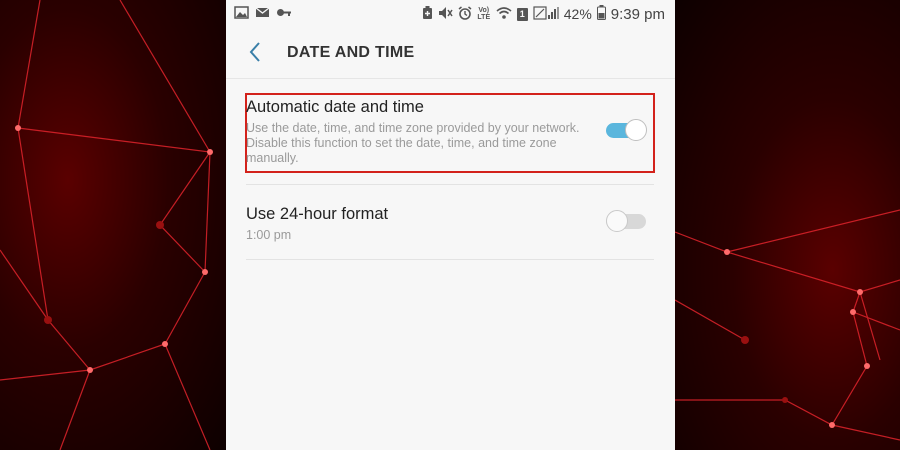 Image resolution: width=900 pixels, height=450 pixels. I want to click on volte-icon: Vo) LTE, so click(484, 14).